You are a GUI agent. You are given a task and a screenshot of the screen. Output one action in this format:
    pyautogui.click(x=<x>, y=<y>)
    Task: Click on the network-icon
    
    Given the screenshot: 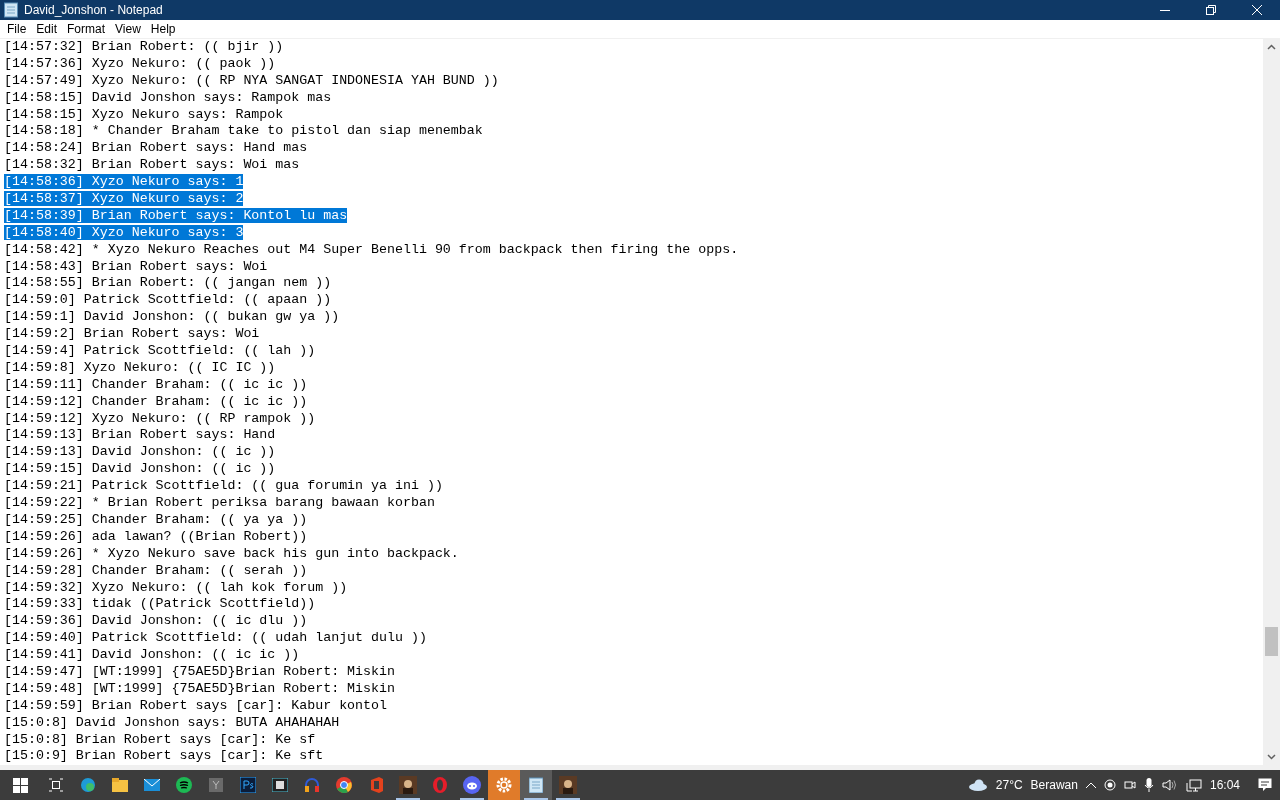 What is the action you would take?
    pyautogui.click(x=1193, y=785)
    